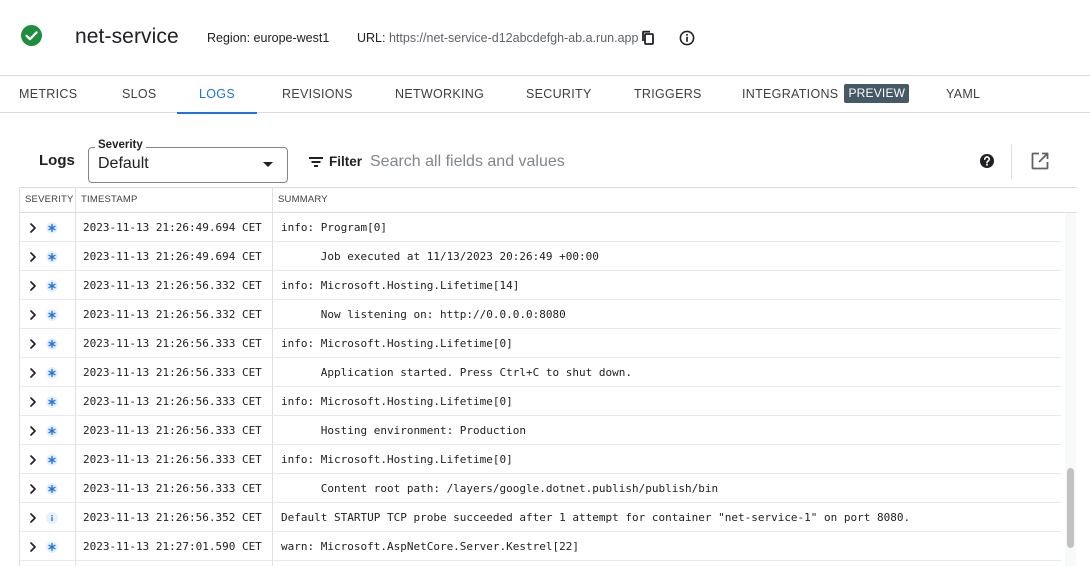  Describe the element at coordinates (987, 161) in the screenshot. I see `help-icon` at that location.